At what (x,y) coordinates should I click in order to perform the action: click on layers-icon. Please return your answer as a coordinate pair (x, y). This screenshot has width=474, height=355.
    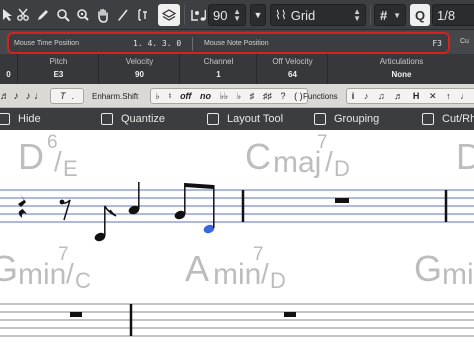
    Looking at the image, I should click on (169, 15).